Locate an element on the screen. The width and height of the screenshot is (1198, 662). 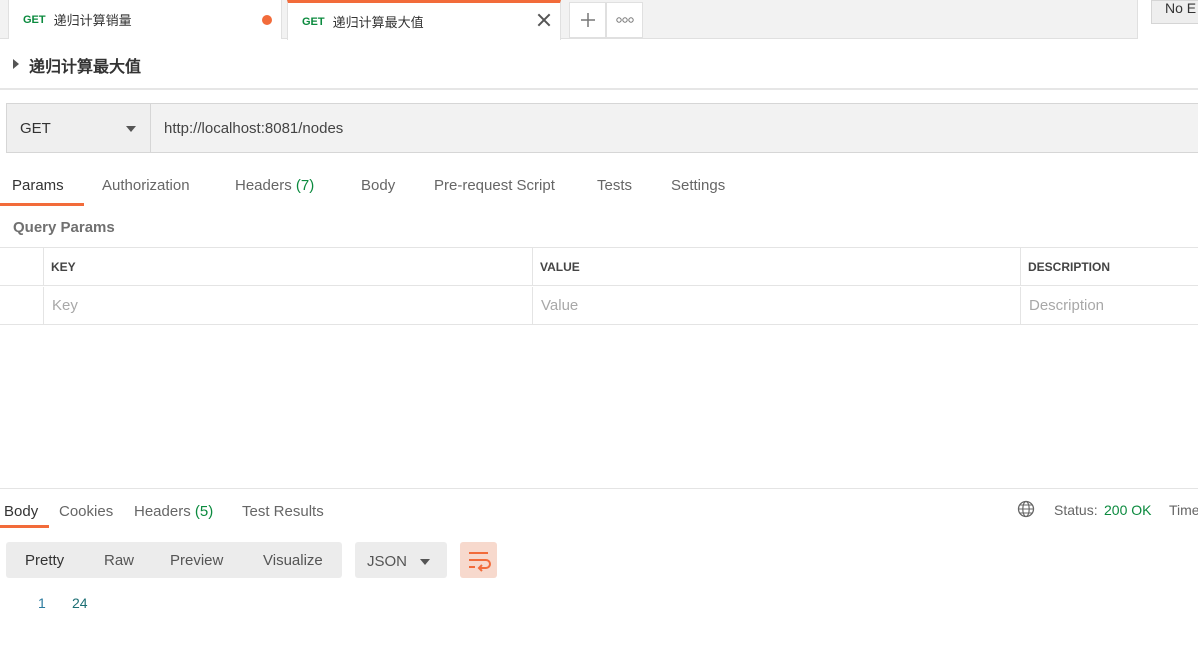
description-cell is located at coordinates (1109, 306).